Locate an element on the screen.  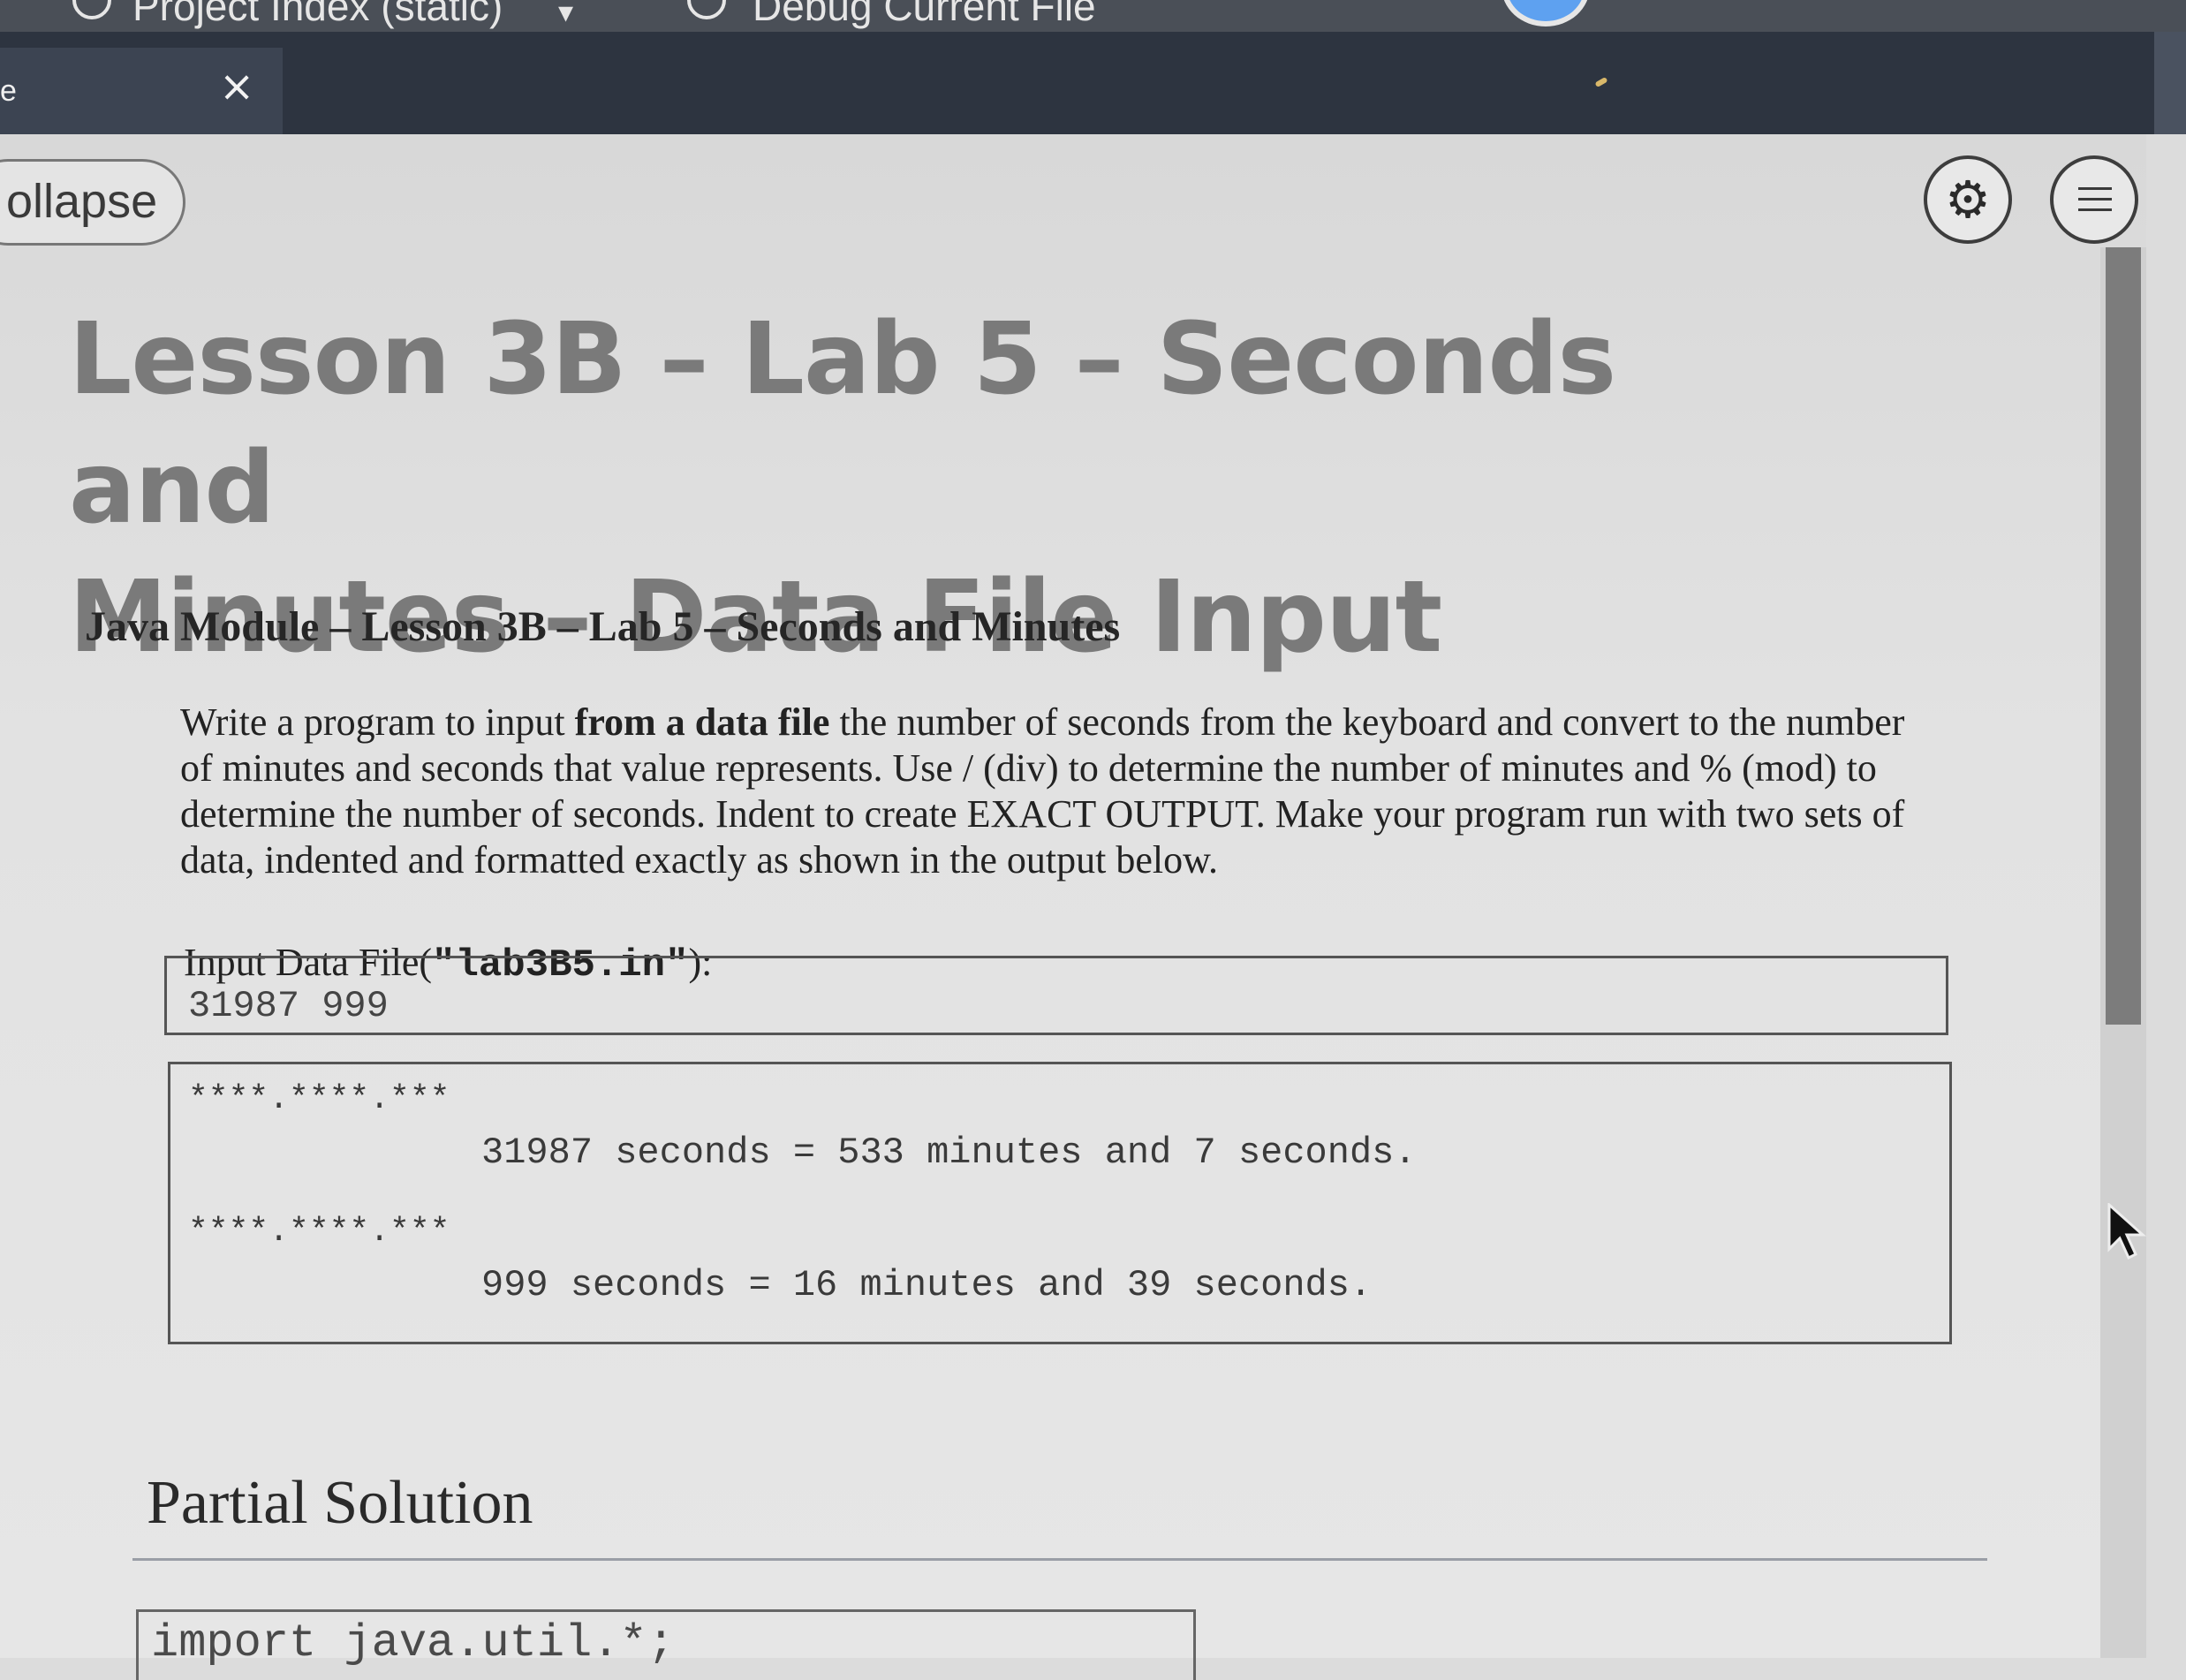
tab-indicator is located at coordinates (1601, 82).